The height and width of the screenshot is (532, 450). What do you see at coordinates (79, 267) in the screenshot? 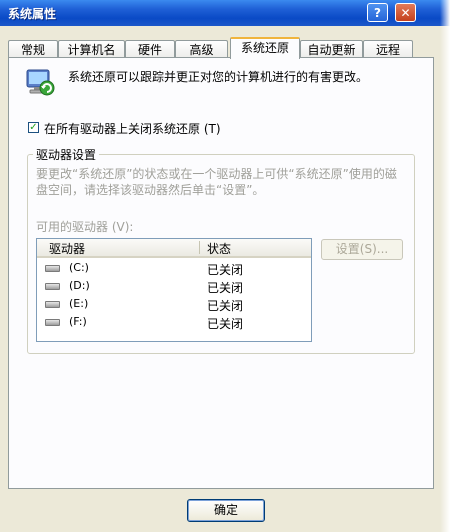
I see `drive-name: (C:)` at bounding box center [79, 267].